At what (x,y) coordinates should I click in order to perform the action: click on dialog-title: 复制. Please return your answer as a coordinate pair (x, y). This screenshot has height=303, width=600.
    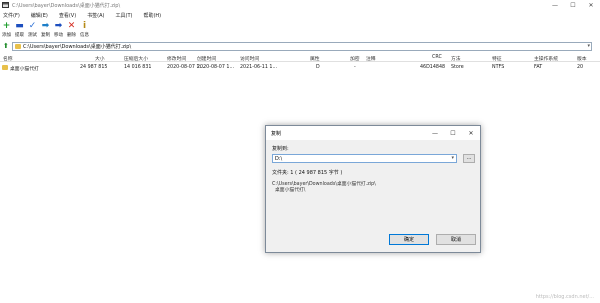
    Looking at the image, I should click on (276, 133).